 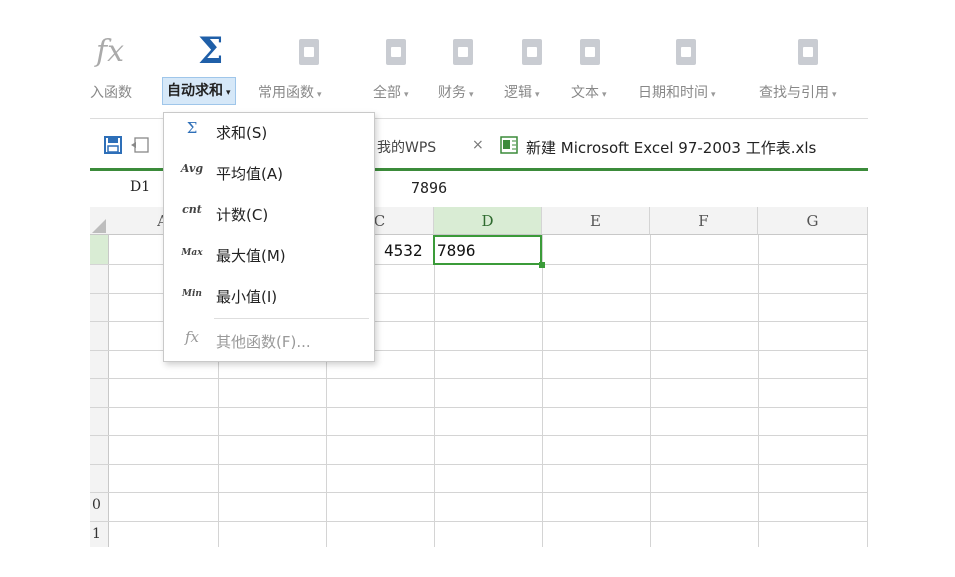 I want to click on clock-icon, so click(x=686, y=52).